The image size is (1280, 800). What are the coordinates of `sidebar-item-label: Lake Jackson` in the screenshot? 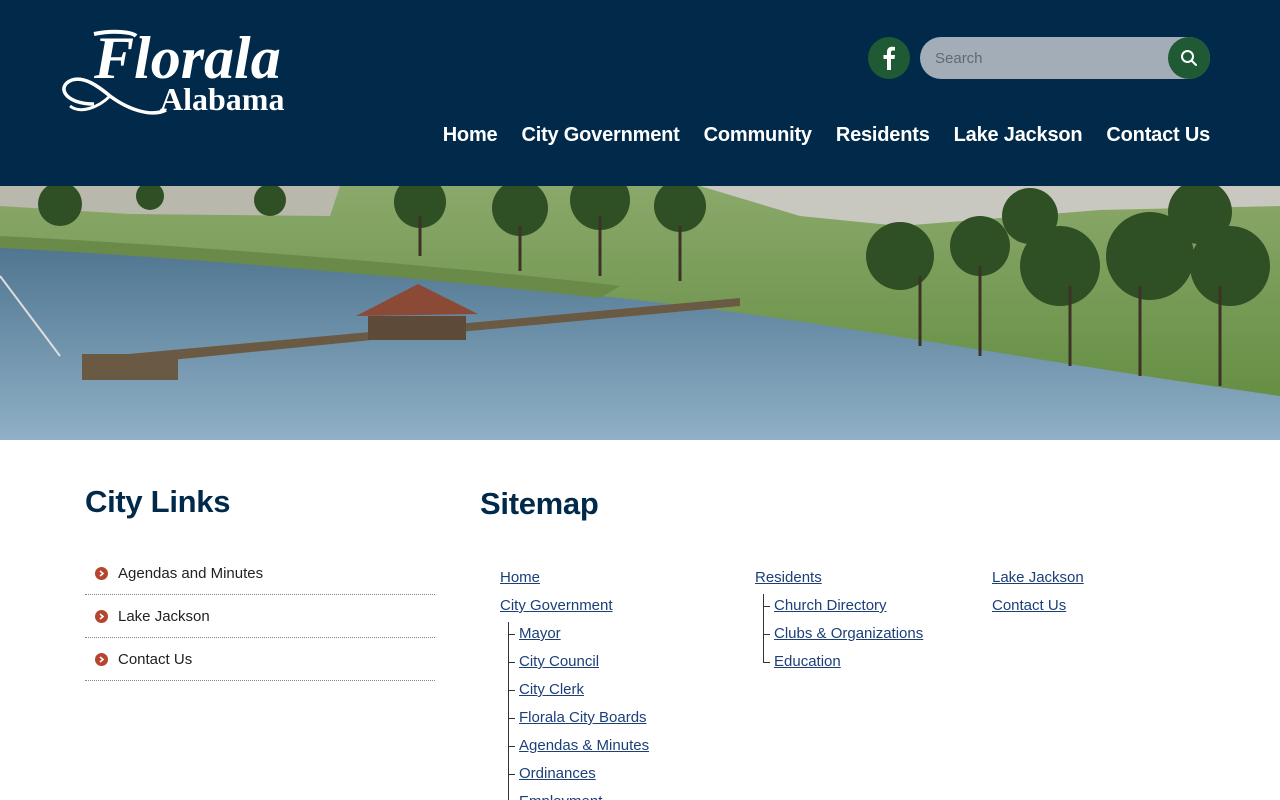 It's located at (164, 616).